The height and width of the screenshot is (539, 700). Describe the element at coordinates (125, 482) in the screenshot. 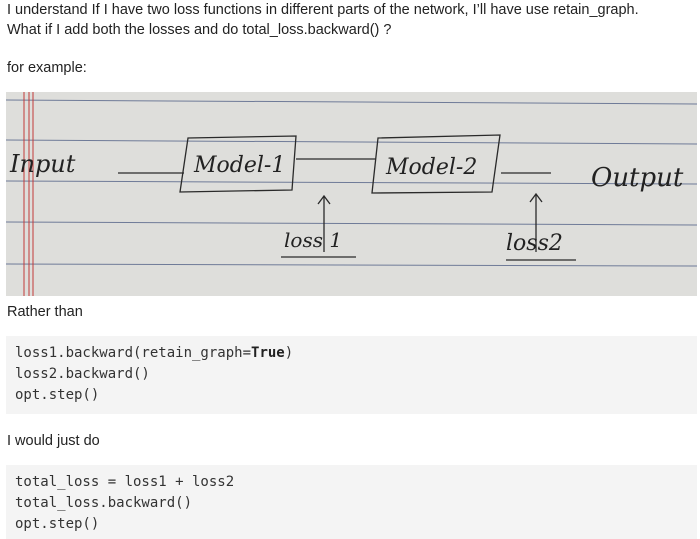

I see `code-line: total_loss = loss1 + loss2` at that location.